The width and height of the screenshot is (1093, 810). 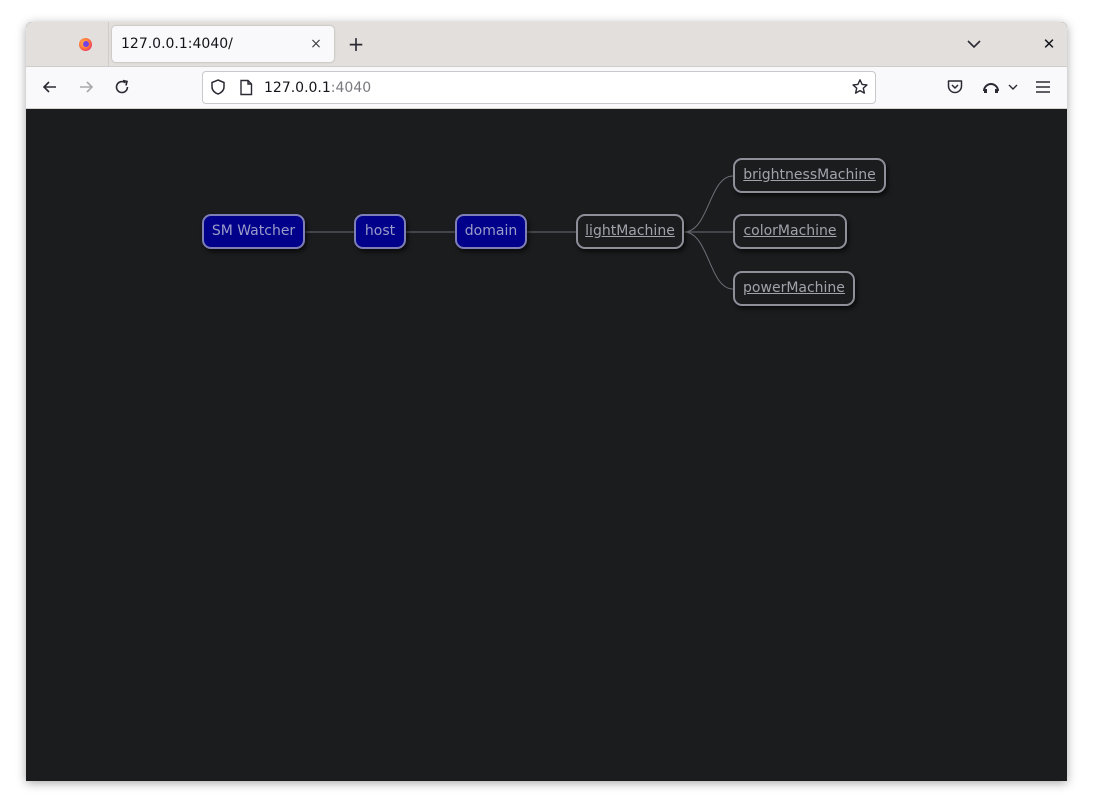 What do you see at coordinates (809, 175) in the screenshot?
I see `tree-node-brightness-machine: brightnessMachine` at bounding box center [809, 175].